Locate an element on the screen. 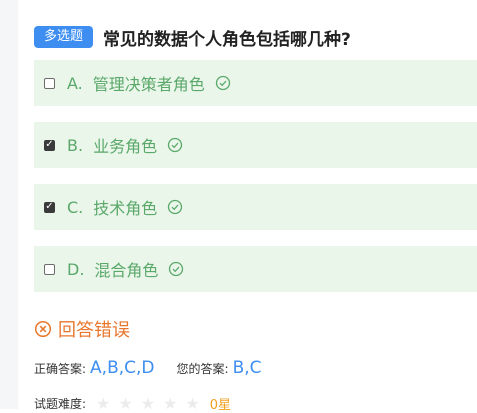 The height and width of the screenshot is (413, 477). option-a-letter: A. is located at coordinates (75, 83).